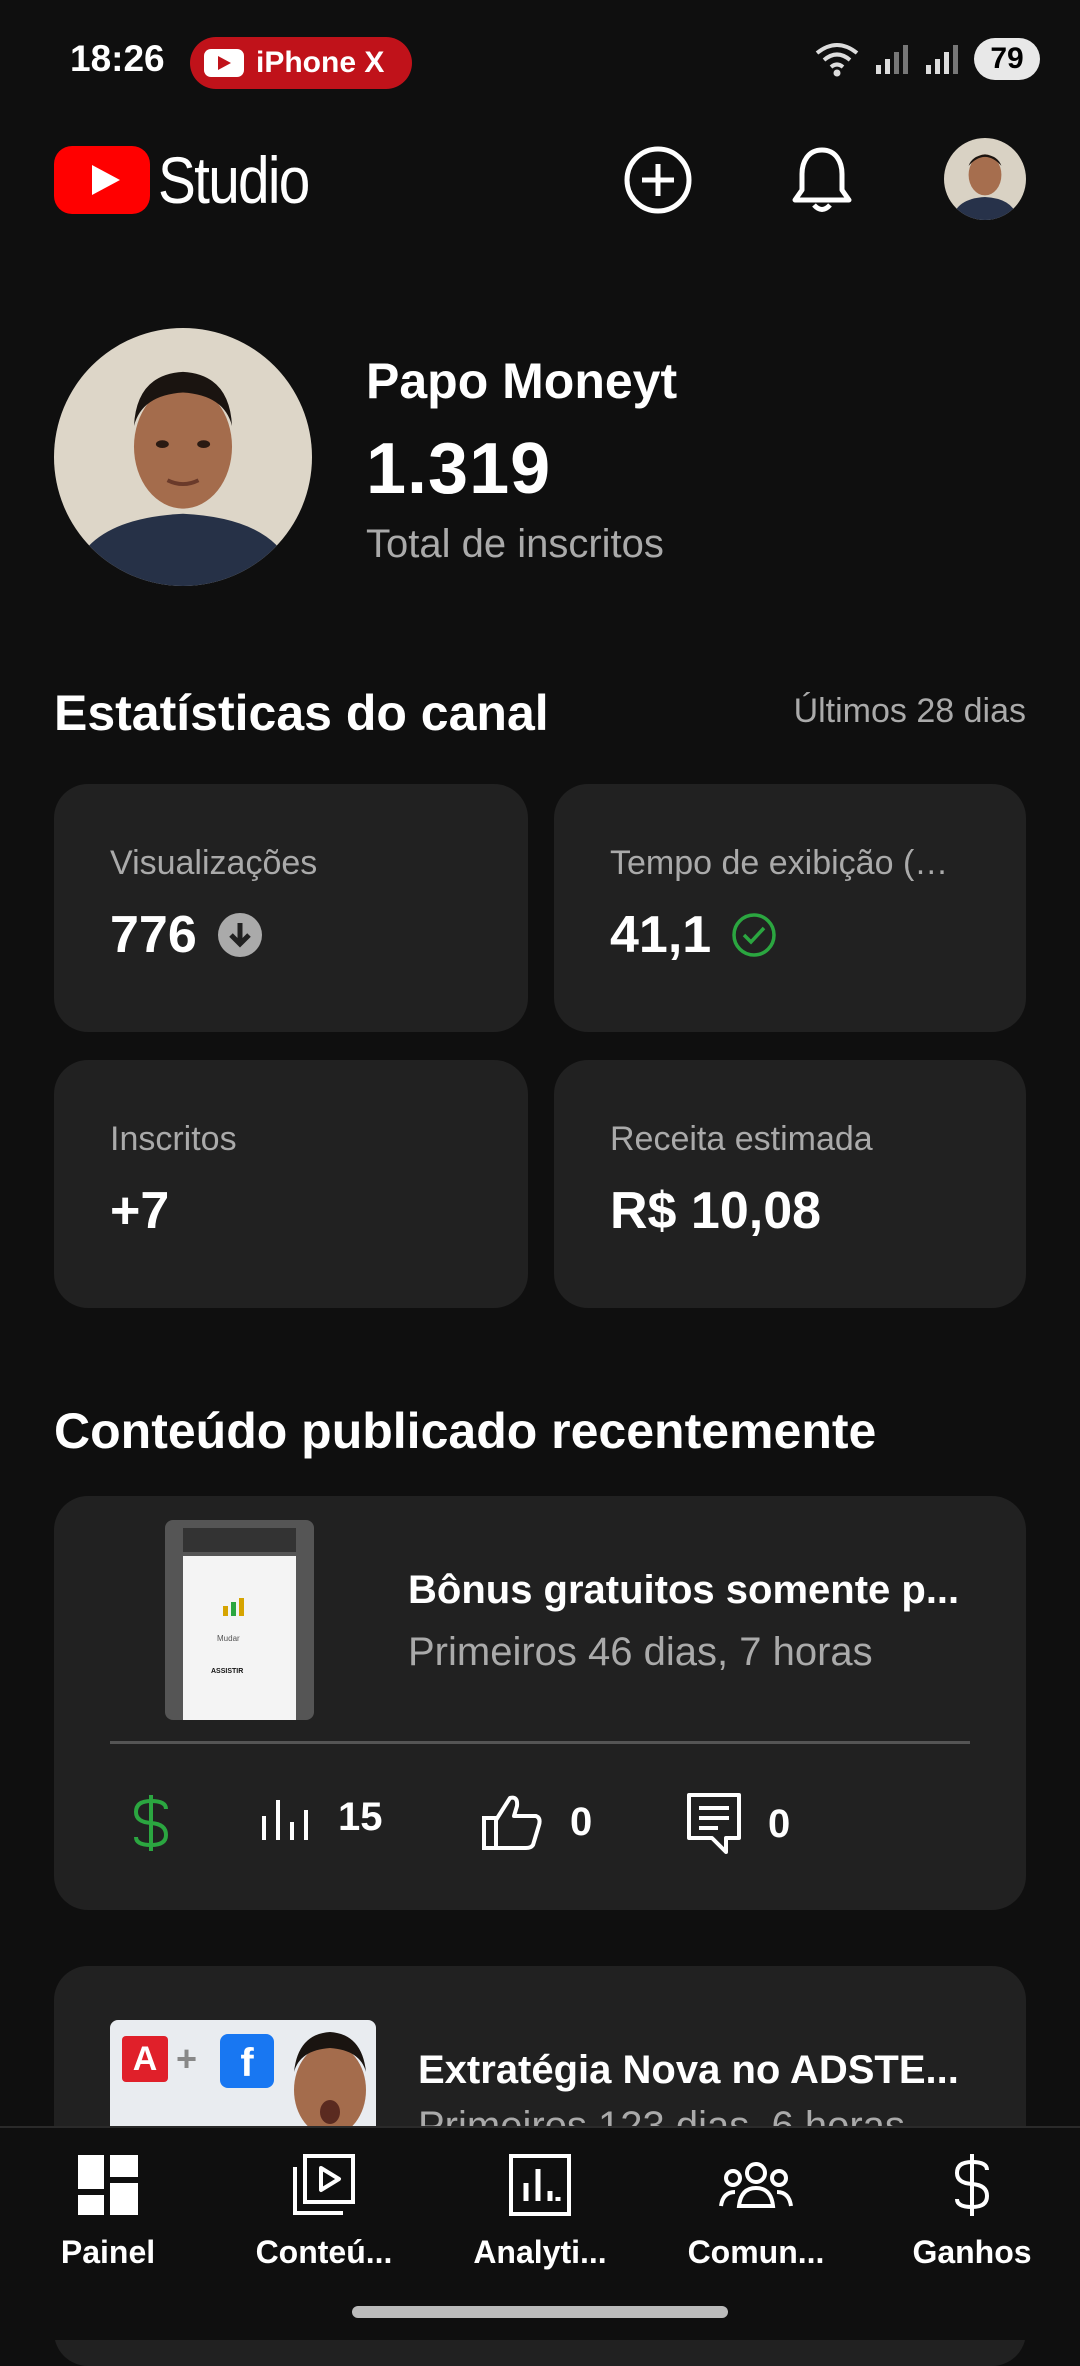 Image resolution: width=1080 pixels, height=2366 pixels. I want to click on subscriber-count: 1.319, so click(459, 469).